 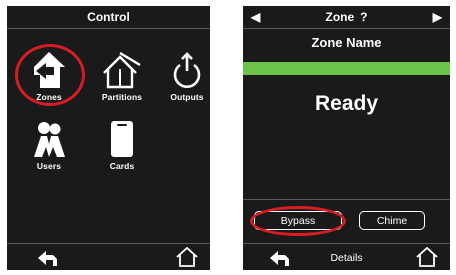 What do you see at coordinates (49, 139) in the screenshot?
I see `users-icon` at bounding box center [49, 139].